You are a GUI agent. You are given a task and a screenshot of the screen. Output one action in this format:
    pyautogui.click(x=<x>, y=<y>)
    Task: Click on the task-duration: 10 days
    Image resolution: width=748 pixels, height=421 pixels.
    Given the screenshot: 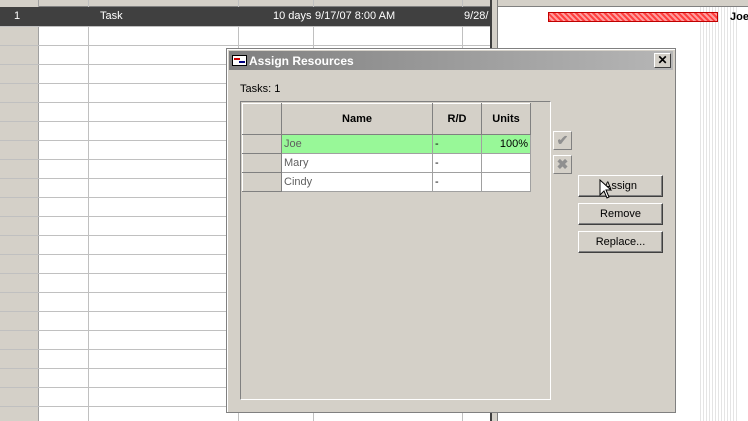 What is the action you would take?
    pyautogui.click(x=292, y=16)
    